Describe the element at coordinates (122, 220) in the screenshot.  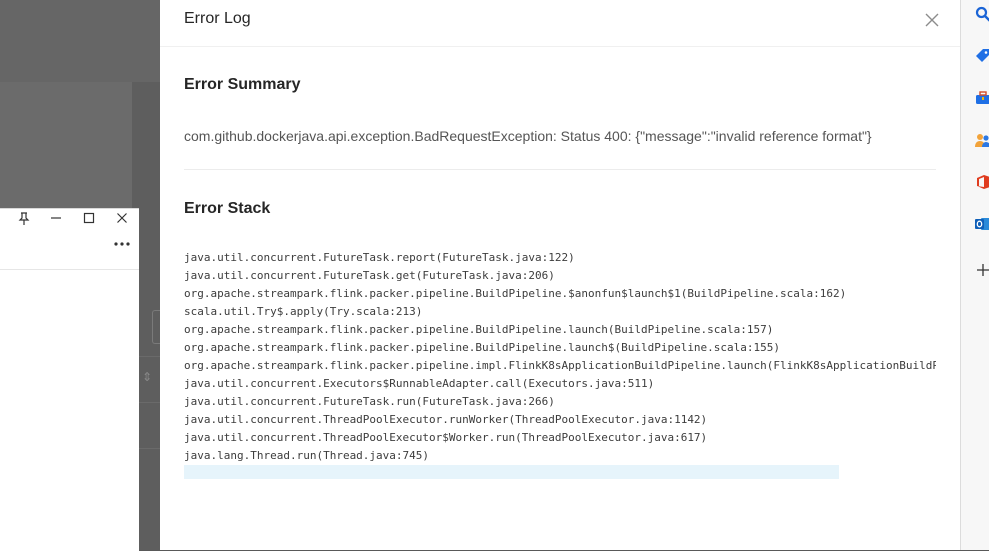
I see `close-window-button` at that location.